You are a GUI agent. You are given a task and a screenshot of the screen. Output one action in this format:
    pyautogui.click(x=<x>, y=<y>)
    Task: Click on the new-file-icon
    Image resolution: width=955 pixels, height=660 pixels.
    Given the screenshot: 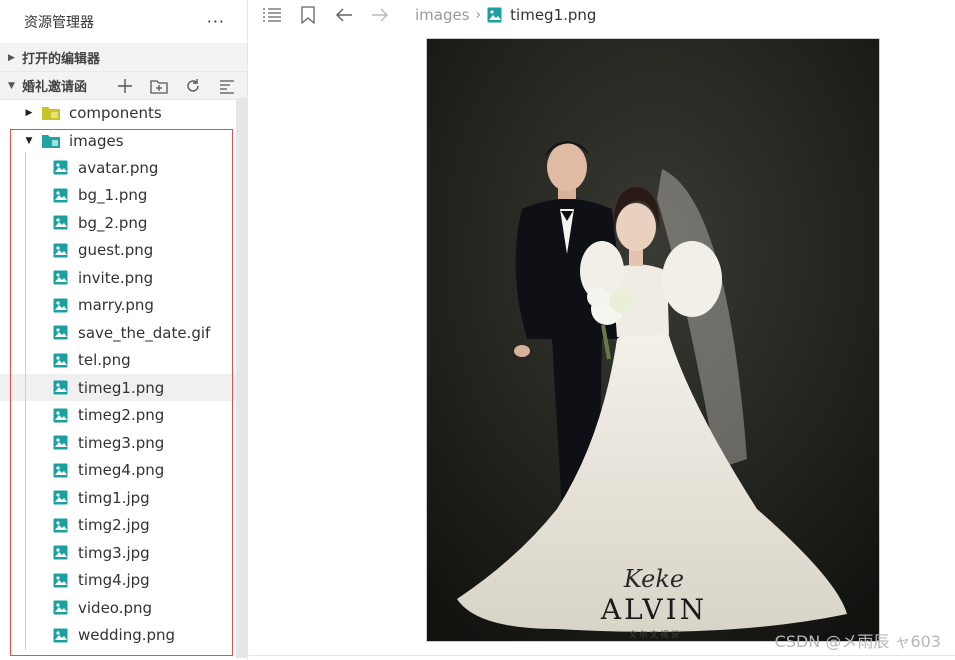 What is the action you would take?
    pyautogui.click(x=125, y=86)
    